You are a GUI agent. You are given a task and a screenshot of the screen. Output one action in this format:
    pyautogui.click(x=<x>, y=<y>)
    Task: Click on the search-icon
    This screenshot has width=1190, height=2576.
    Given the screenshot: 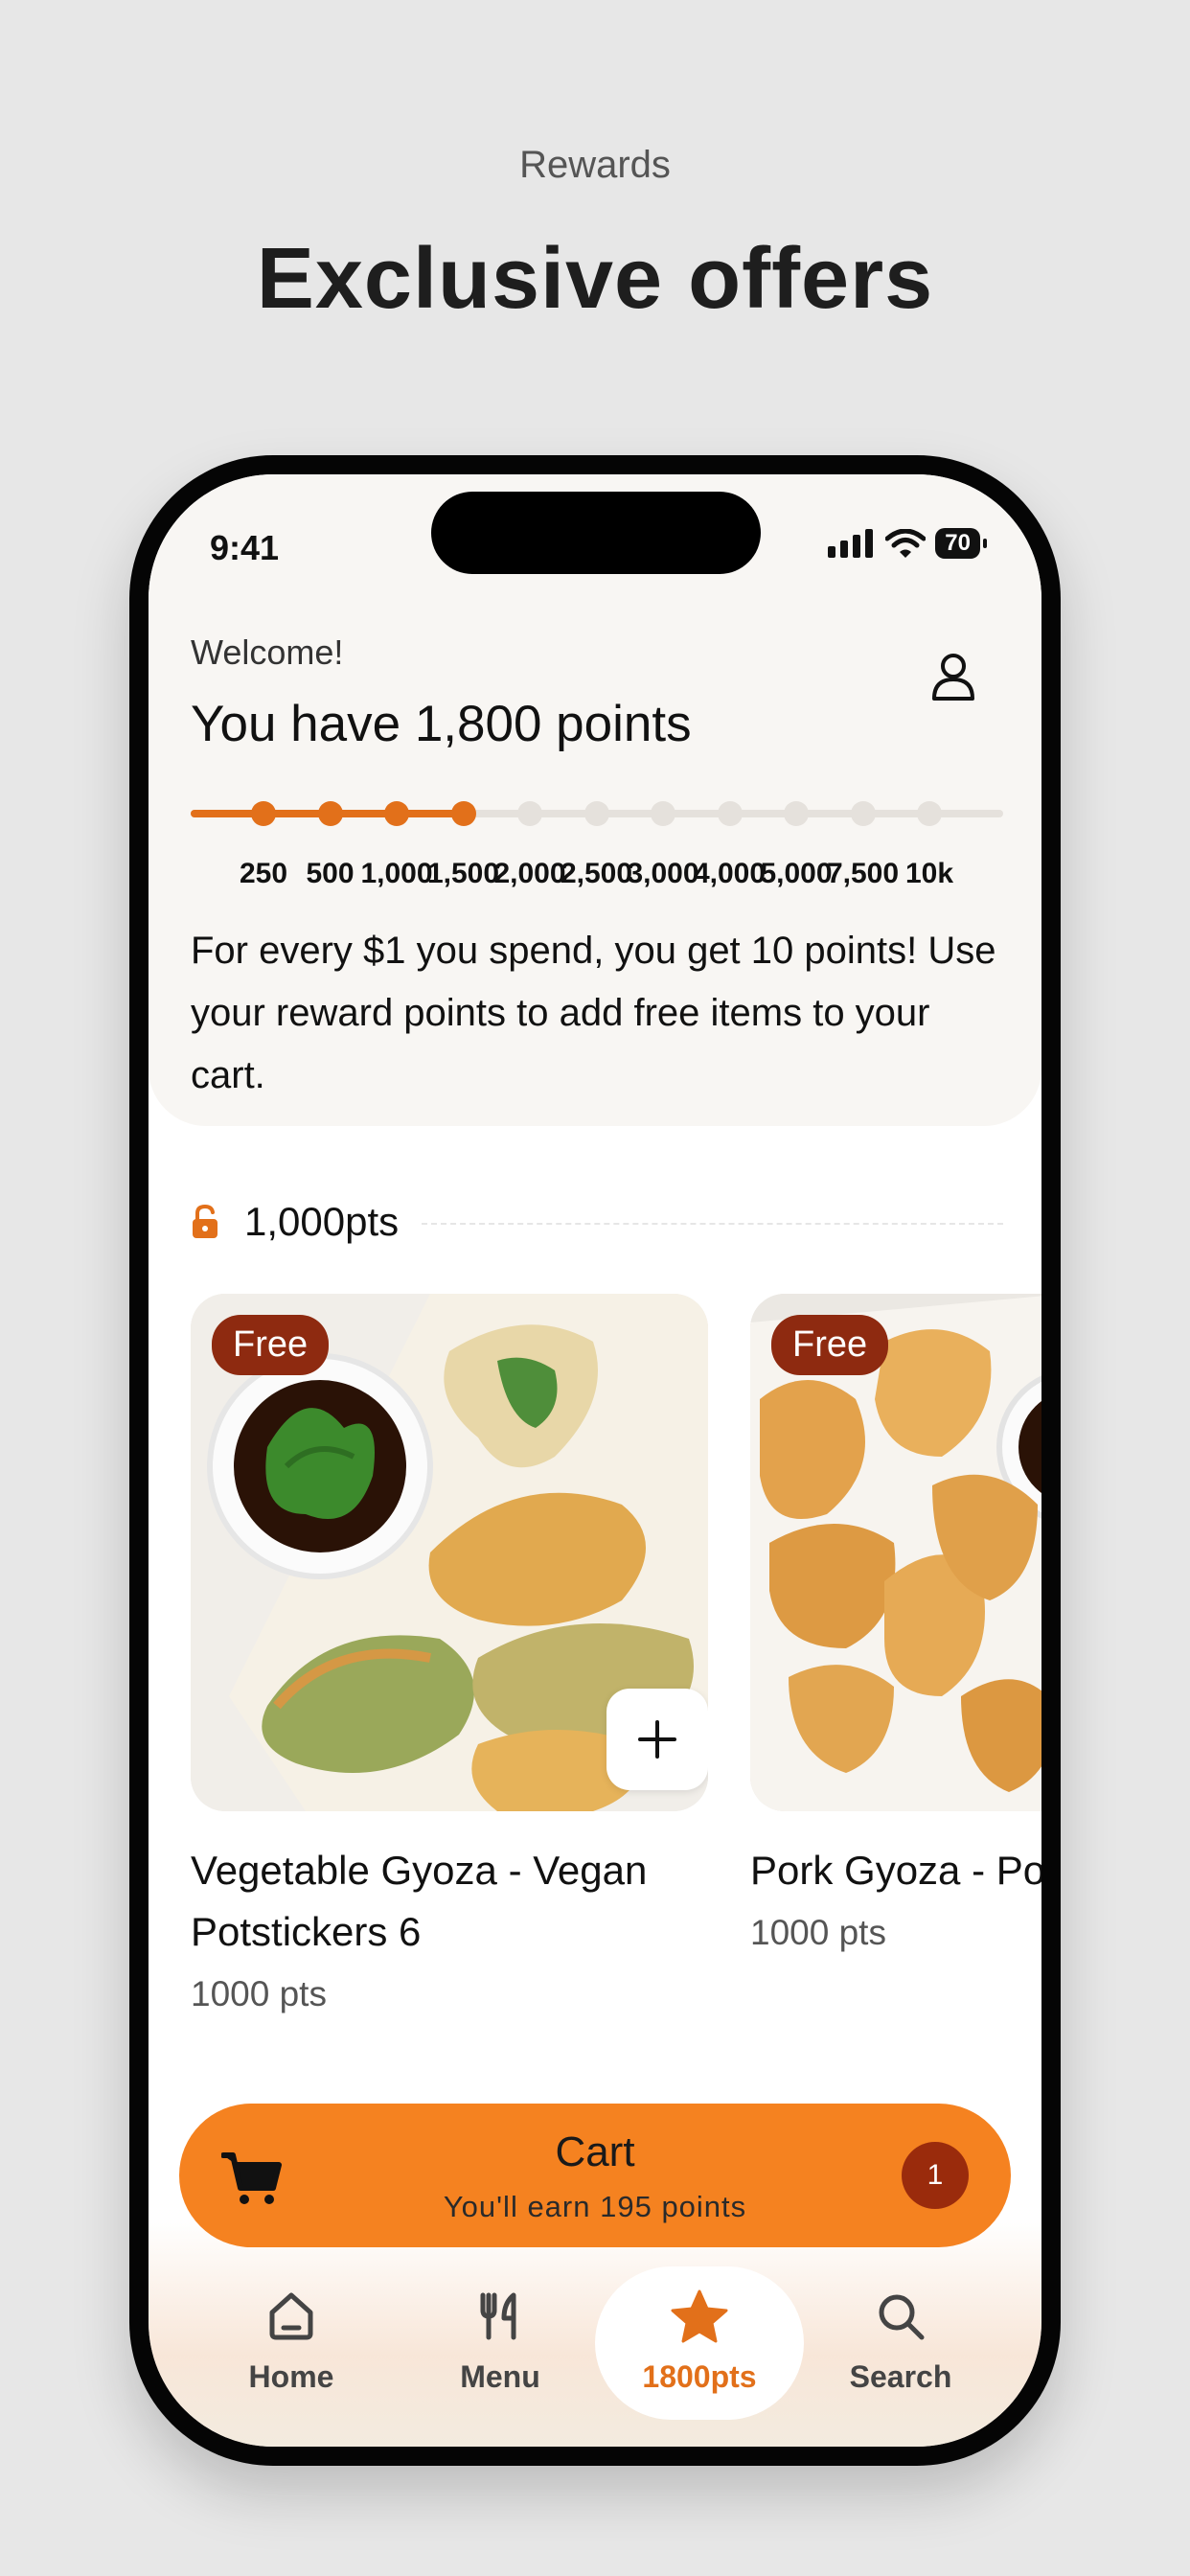 What is the action you would take?
    pyautogui.click(x=902, y=2317)
    